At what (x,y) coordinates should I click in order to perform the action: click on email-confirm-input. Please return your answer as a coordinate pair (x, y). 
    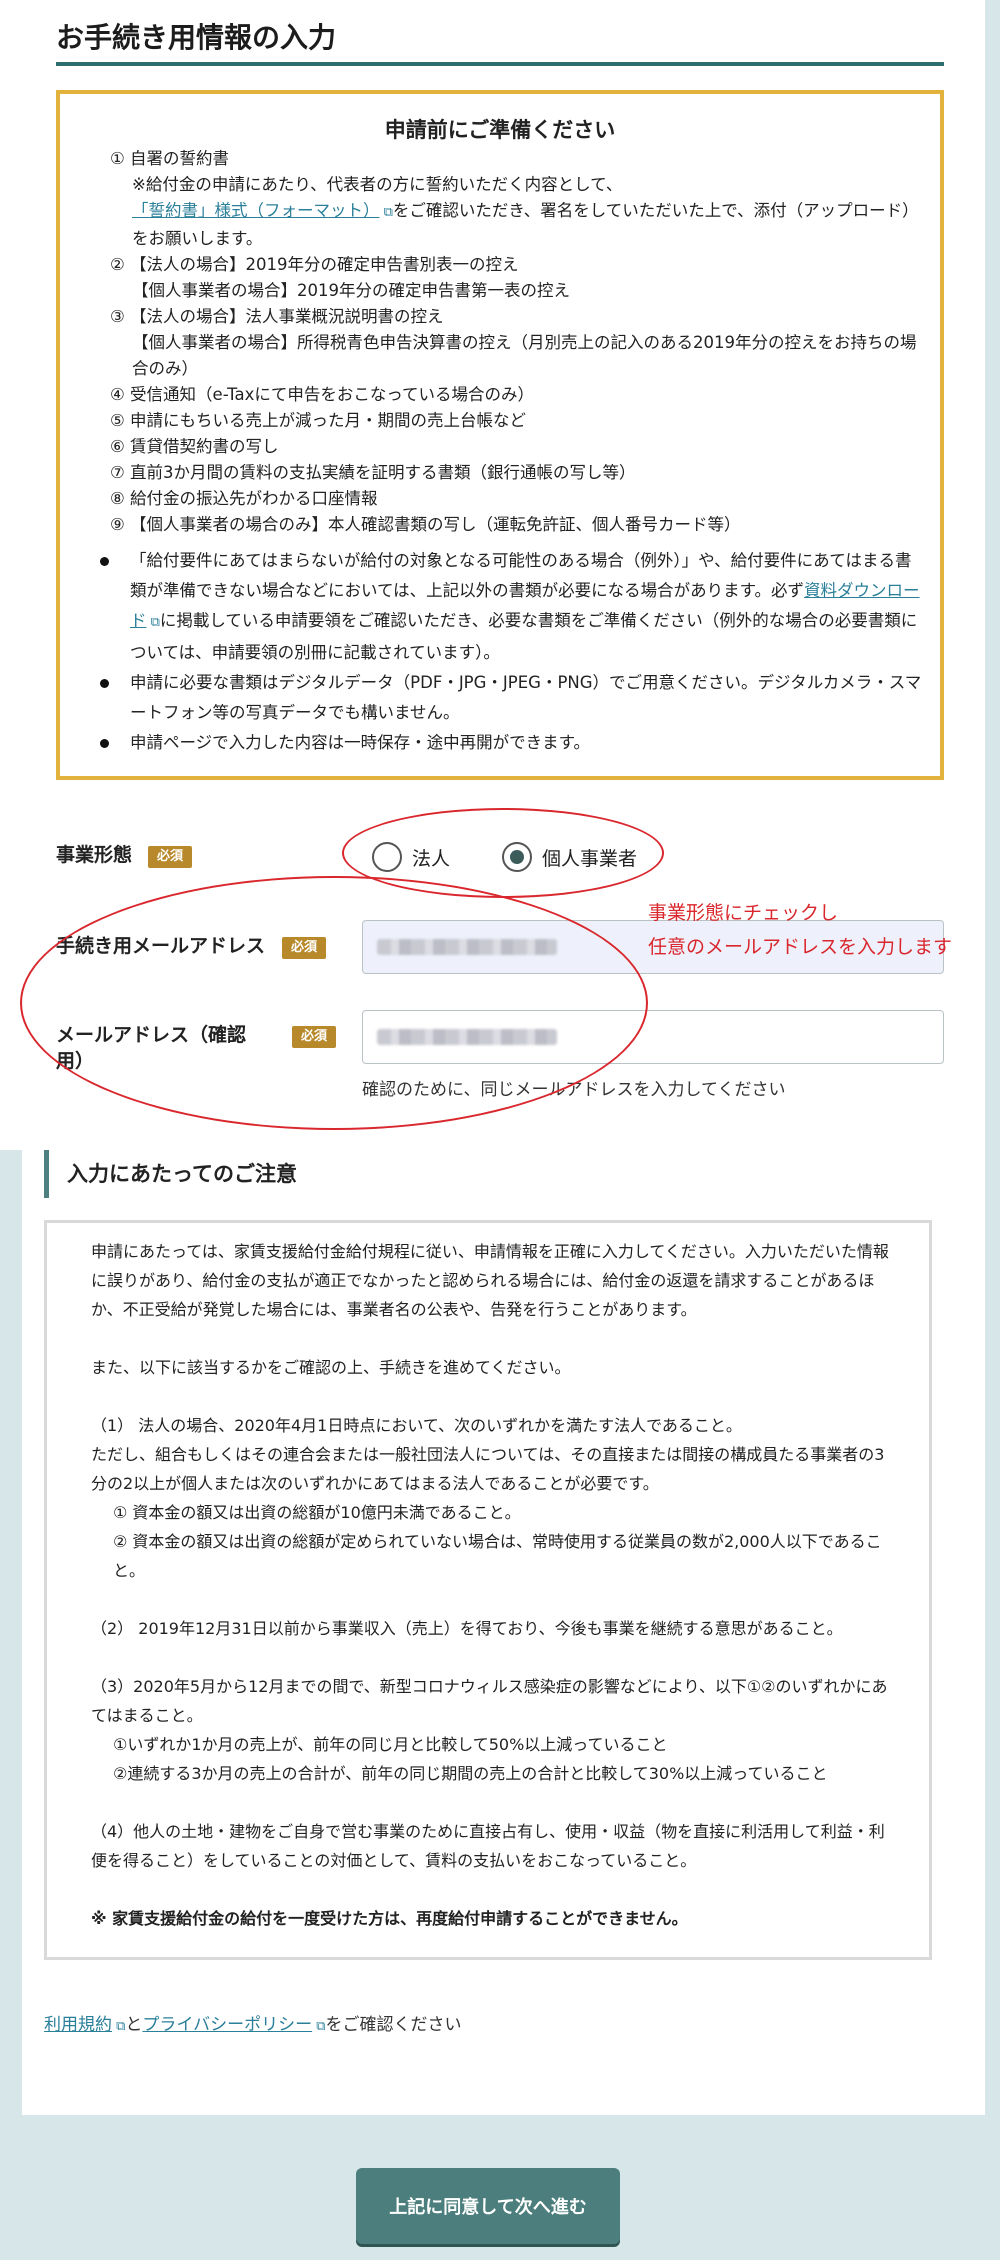
    Looking at the image, I should click on (653, 1037).